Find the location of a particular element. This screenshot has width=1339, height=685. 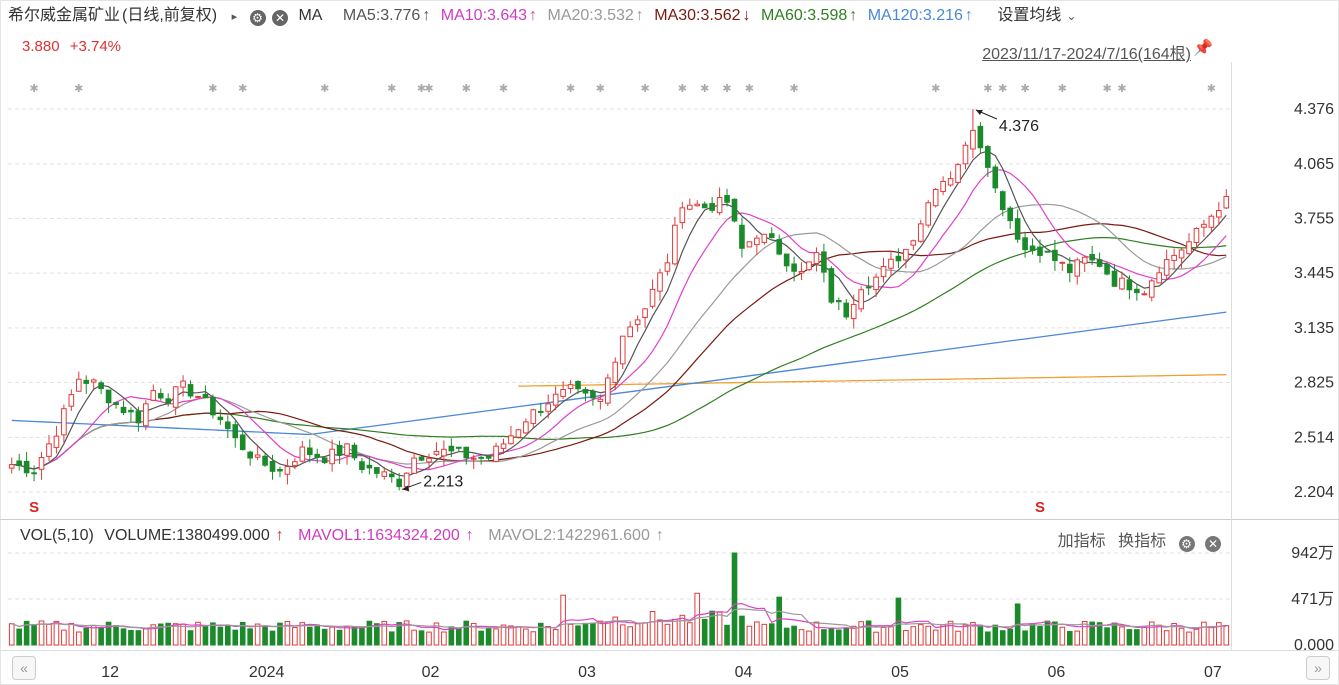

ma250-line is located at coordinates (872, 380).